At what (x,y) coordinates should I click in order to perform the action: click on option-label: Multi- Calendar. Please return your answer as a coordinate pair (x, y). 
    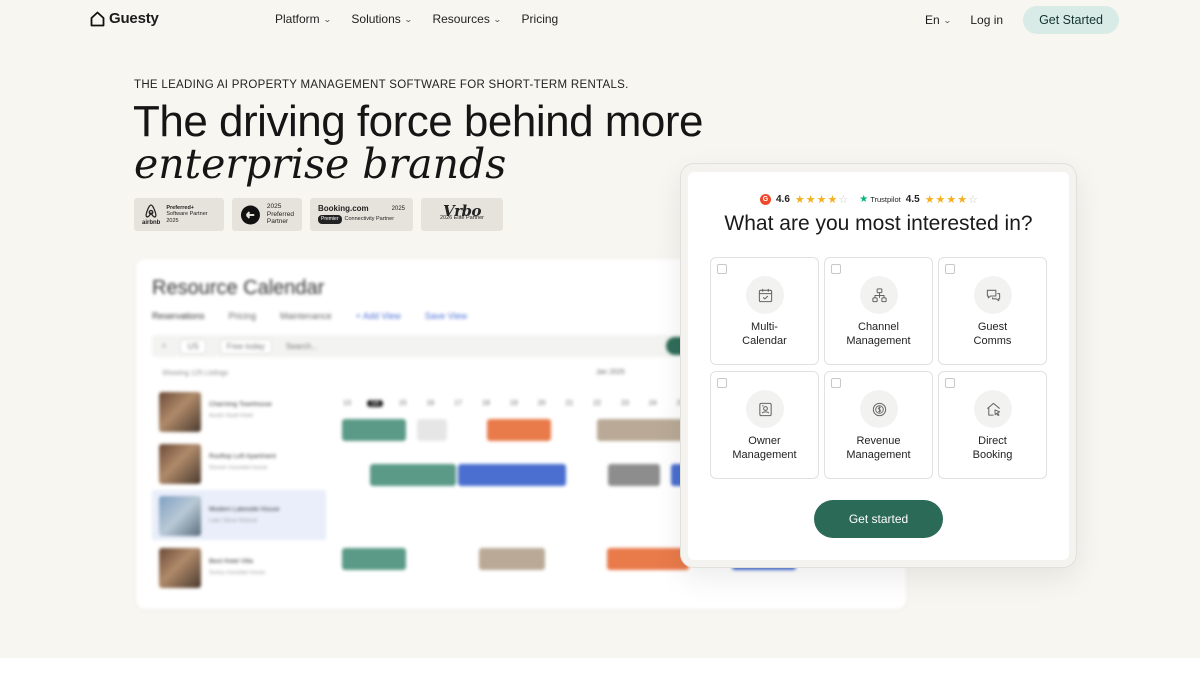
    Looking at the image, I should click on (764, 334).